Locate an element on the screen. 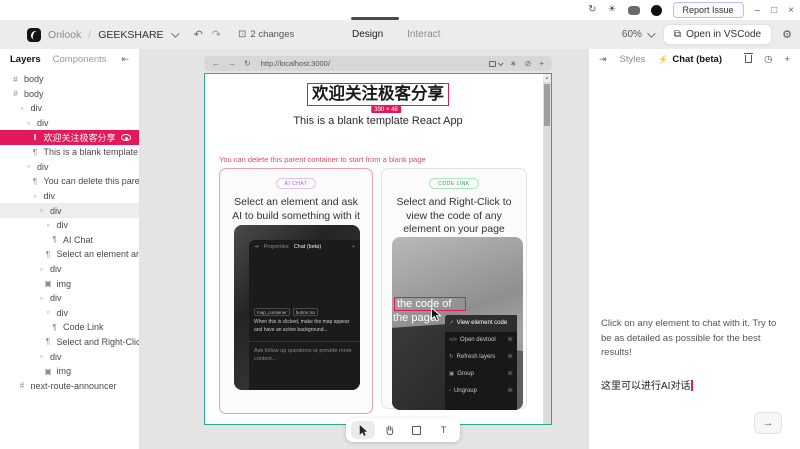  tab-components: Components is located at coordinates (80, 59).